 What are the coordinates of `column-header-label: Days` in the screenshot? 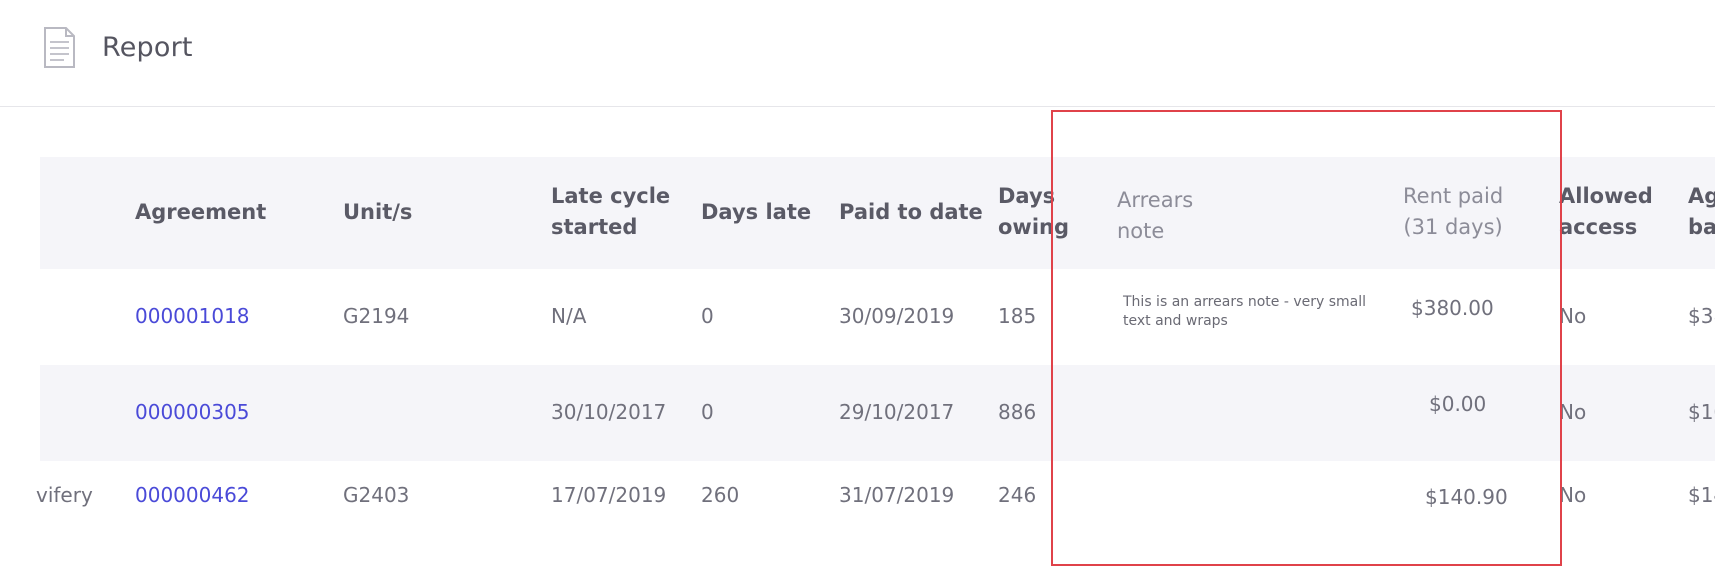 It's located at (1027, 196).